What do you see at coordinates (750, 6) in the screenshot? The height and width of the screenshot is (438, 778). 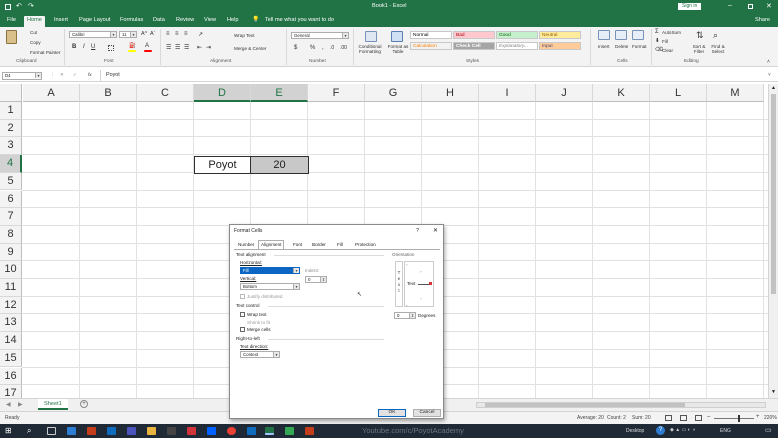 I see `maximize-icon` at bounding box center [750, 6].